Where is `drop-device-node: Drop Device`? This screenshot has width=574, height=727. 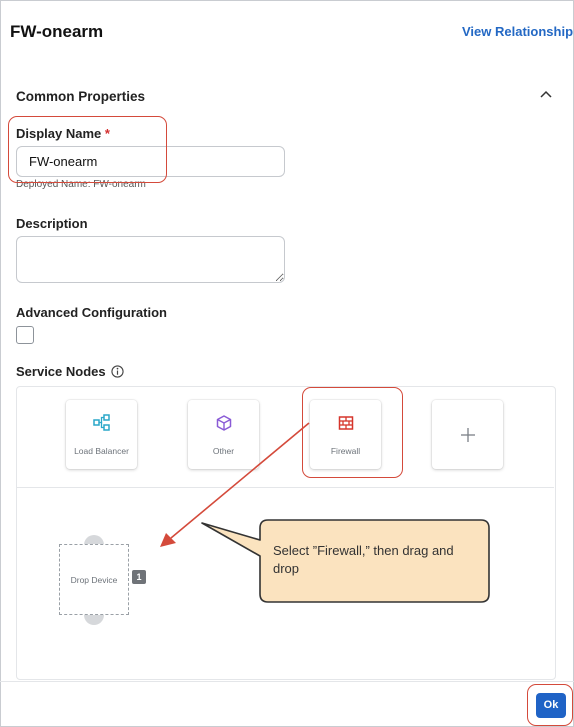 drop-device-node: Drop Device is located at coordinates (94, 579).